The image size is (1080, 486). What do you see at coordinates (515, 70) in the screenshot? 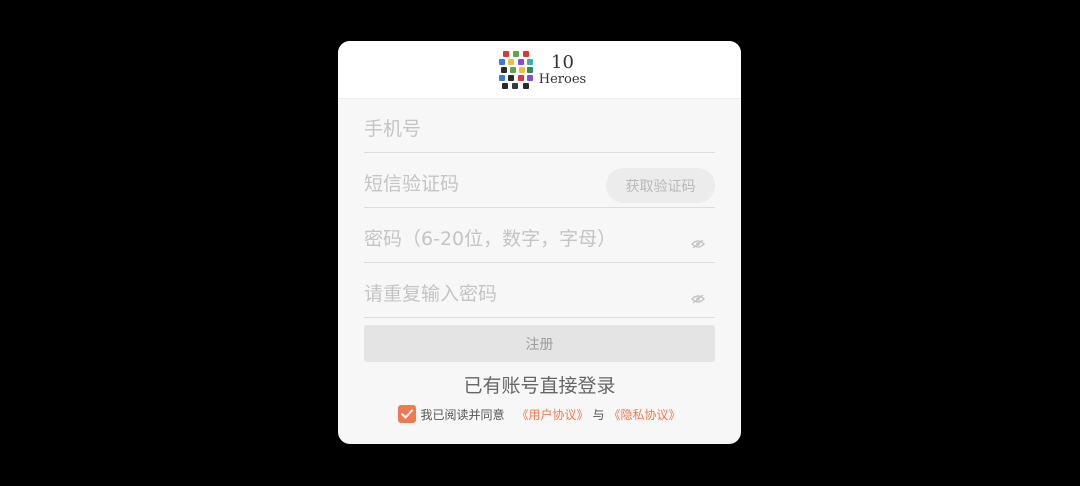
I see `heroes-logo-icon` at bounding box center [515, 70].